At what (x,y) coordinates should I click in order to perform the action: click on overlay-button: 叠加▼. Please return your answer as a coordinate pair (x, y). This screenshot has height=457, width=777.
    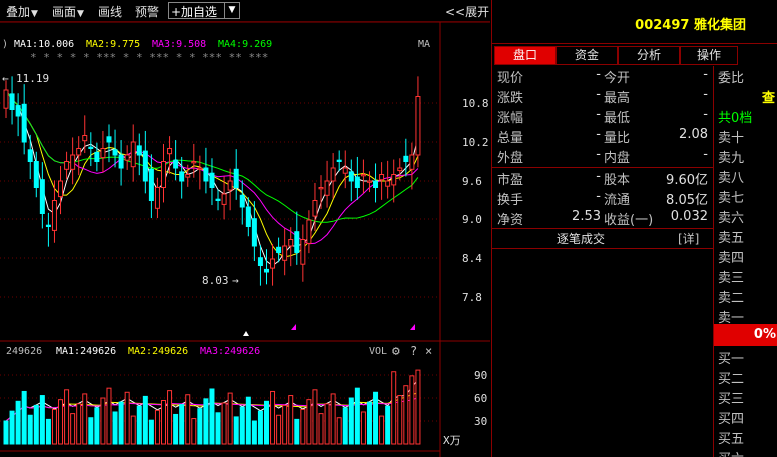
    Looking at the image, I should click on (22, 11).